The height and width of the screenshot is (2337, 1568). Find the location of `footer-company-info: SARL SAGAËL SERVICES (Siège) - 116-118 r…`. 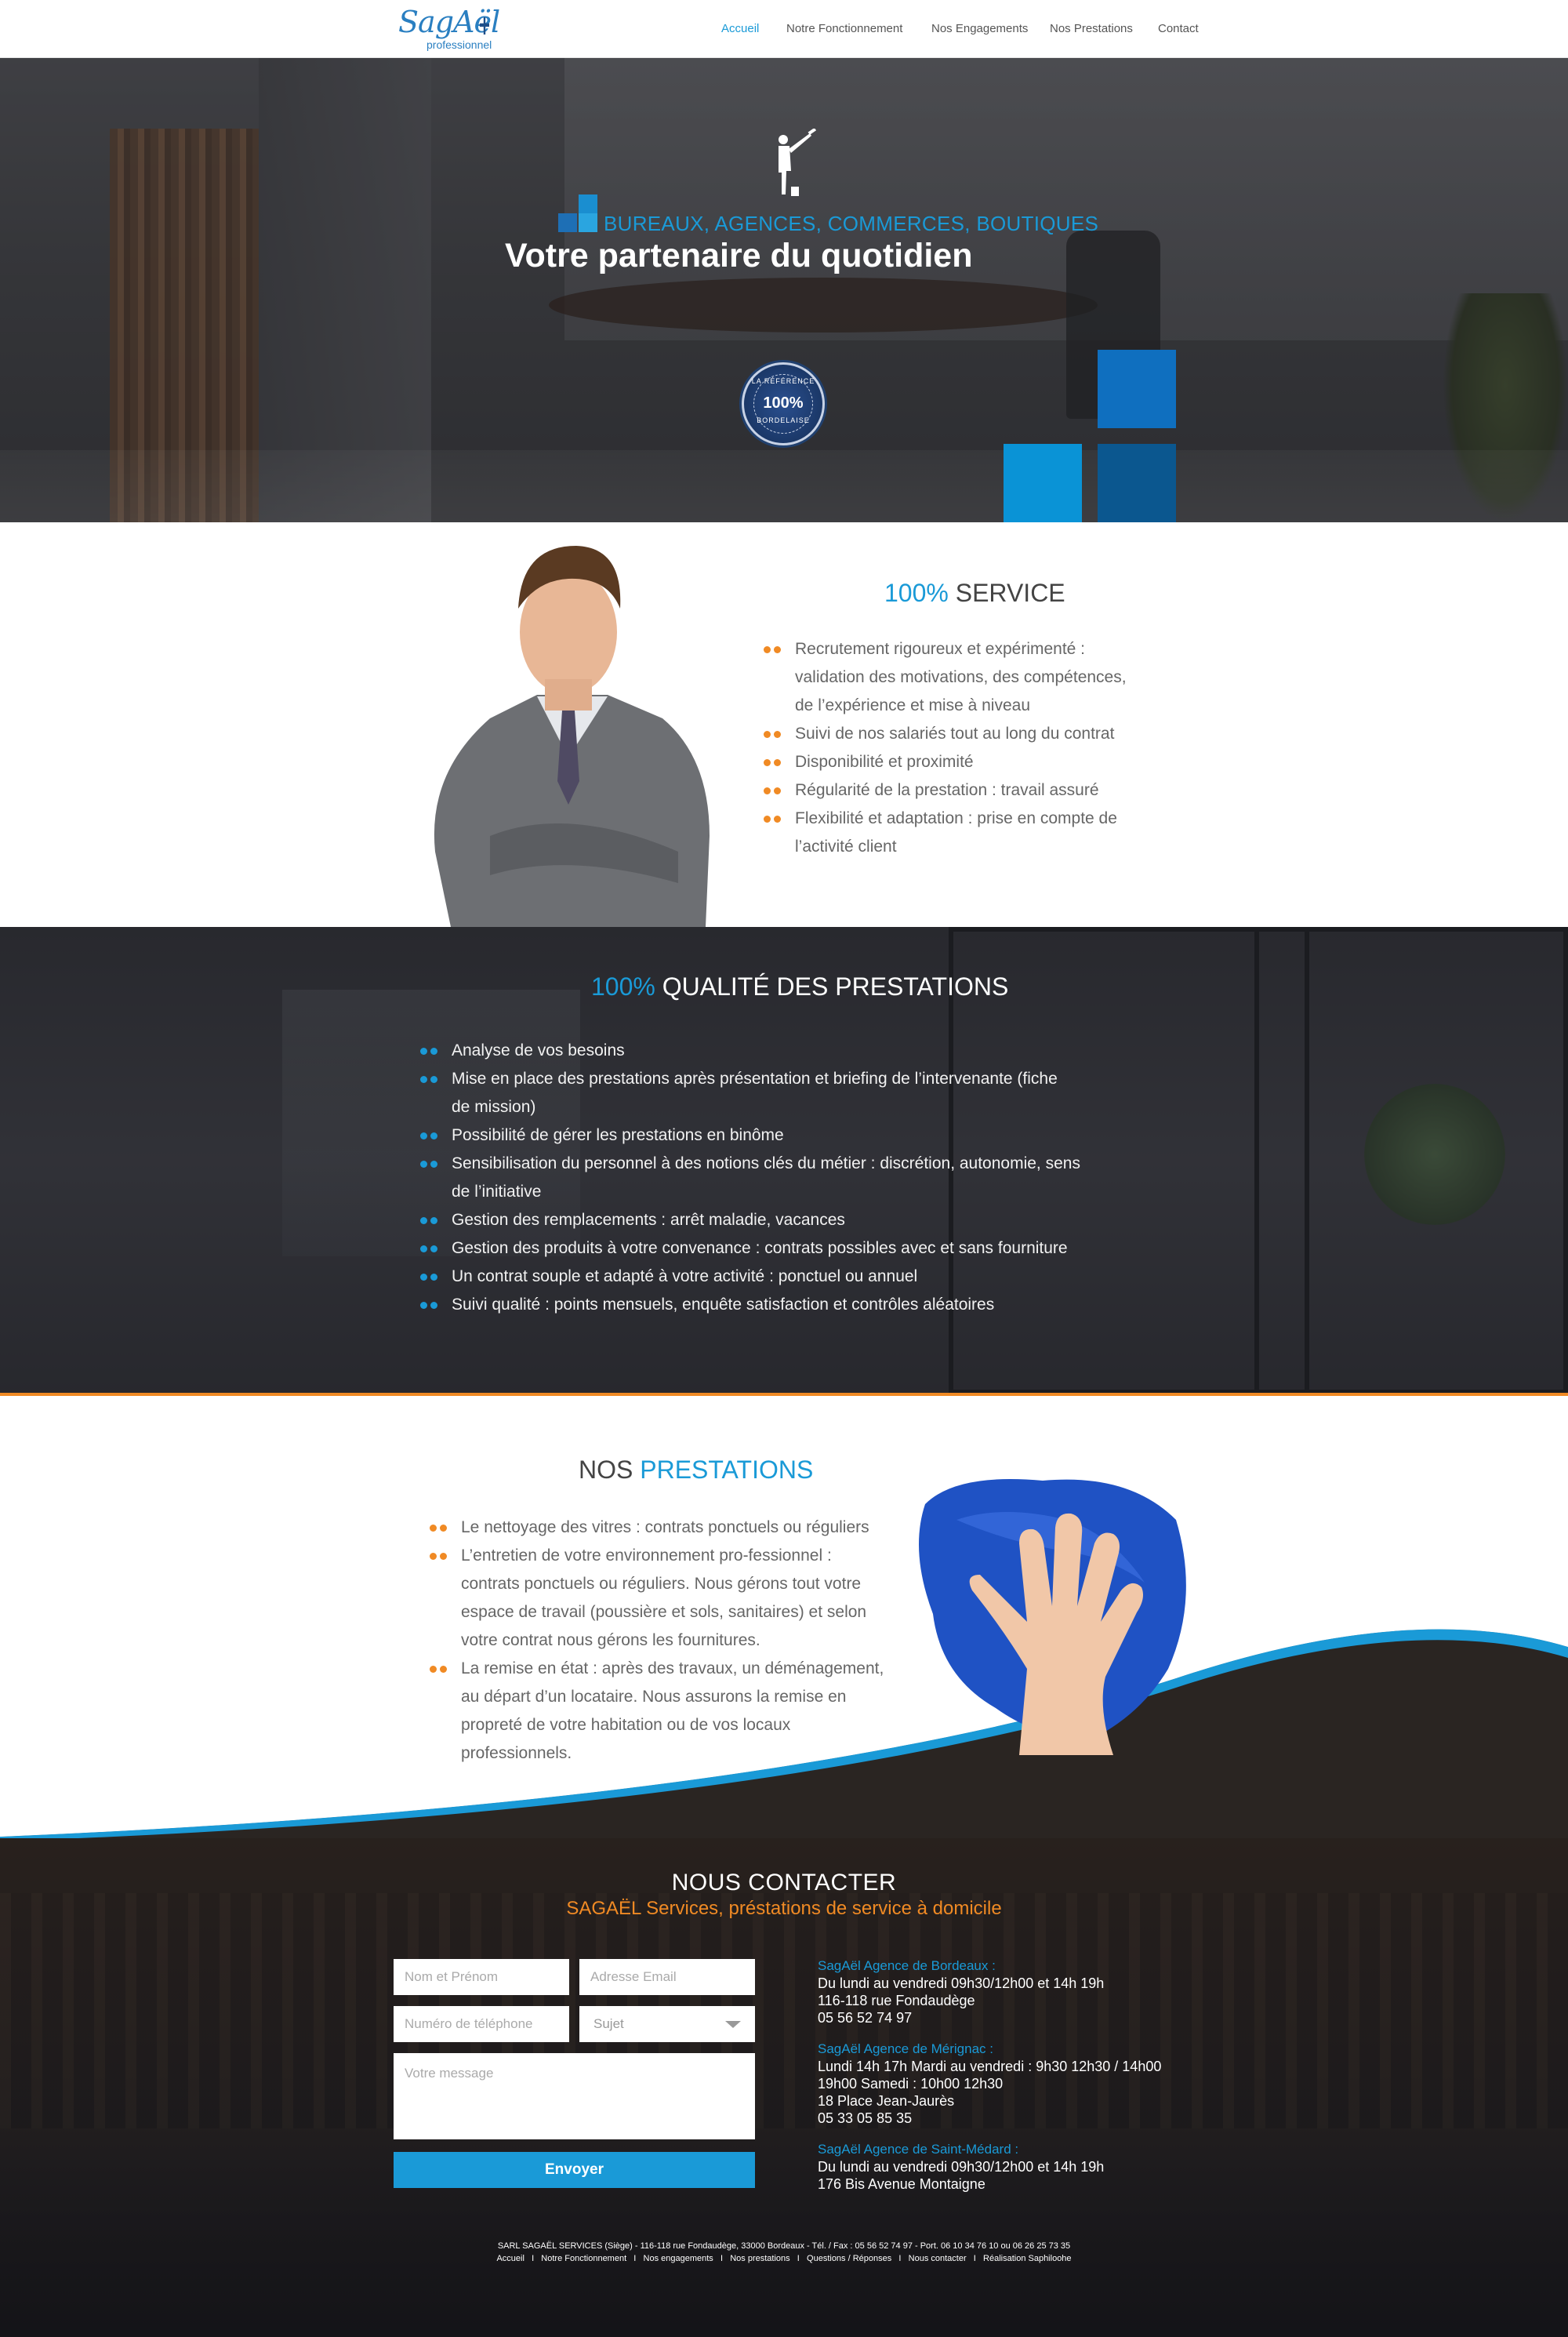

footer-company-info: SARL SAGAËL SERVICES (Siège) - 116-118 r… is located at coordinates (784, 2246).